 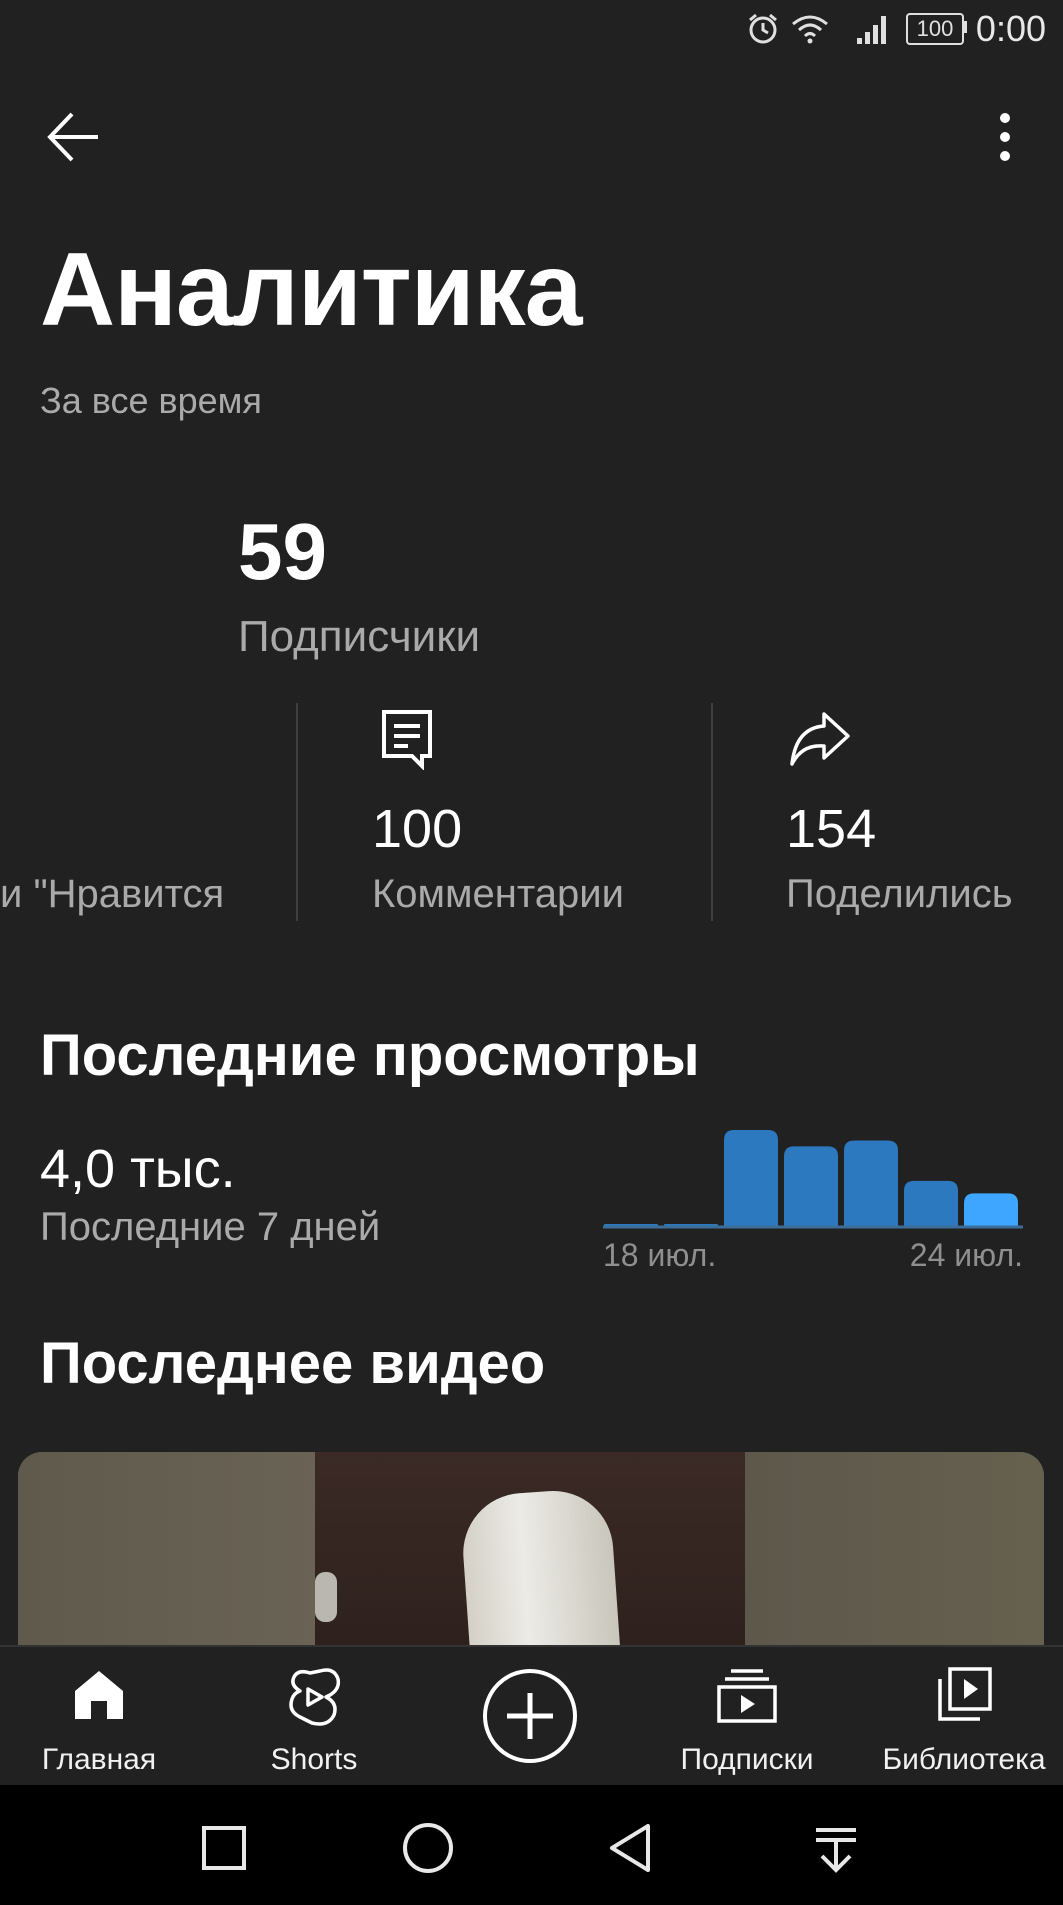 What do you see at coordinates (428, 1848) in the screenshot?
I see `home-circle-icon` at bounding box center [428, 1848].